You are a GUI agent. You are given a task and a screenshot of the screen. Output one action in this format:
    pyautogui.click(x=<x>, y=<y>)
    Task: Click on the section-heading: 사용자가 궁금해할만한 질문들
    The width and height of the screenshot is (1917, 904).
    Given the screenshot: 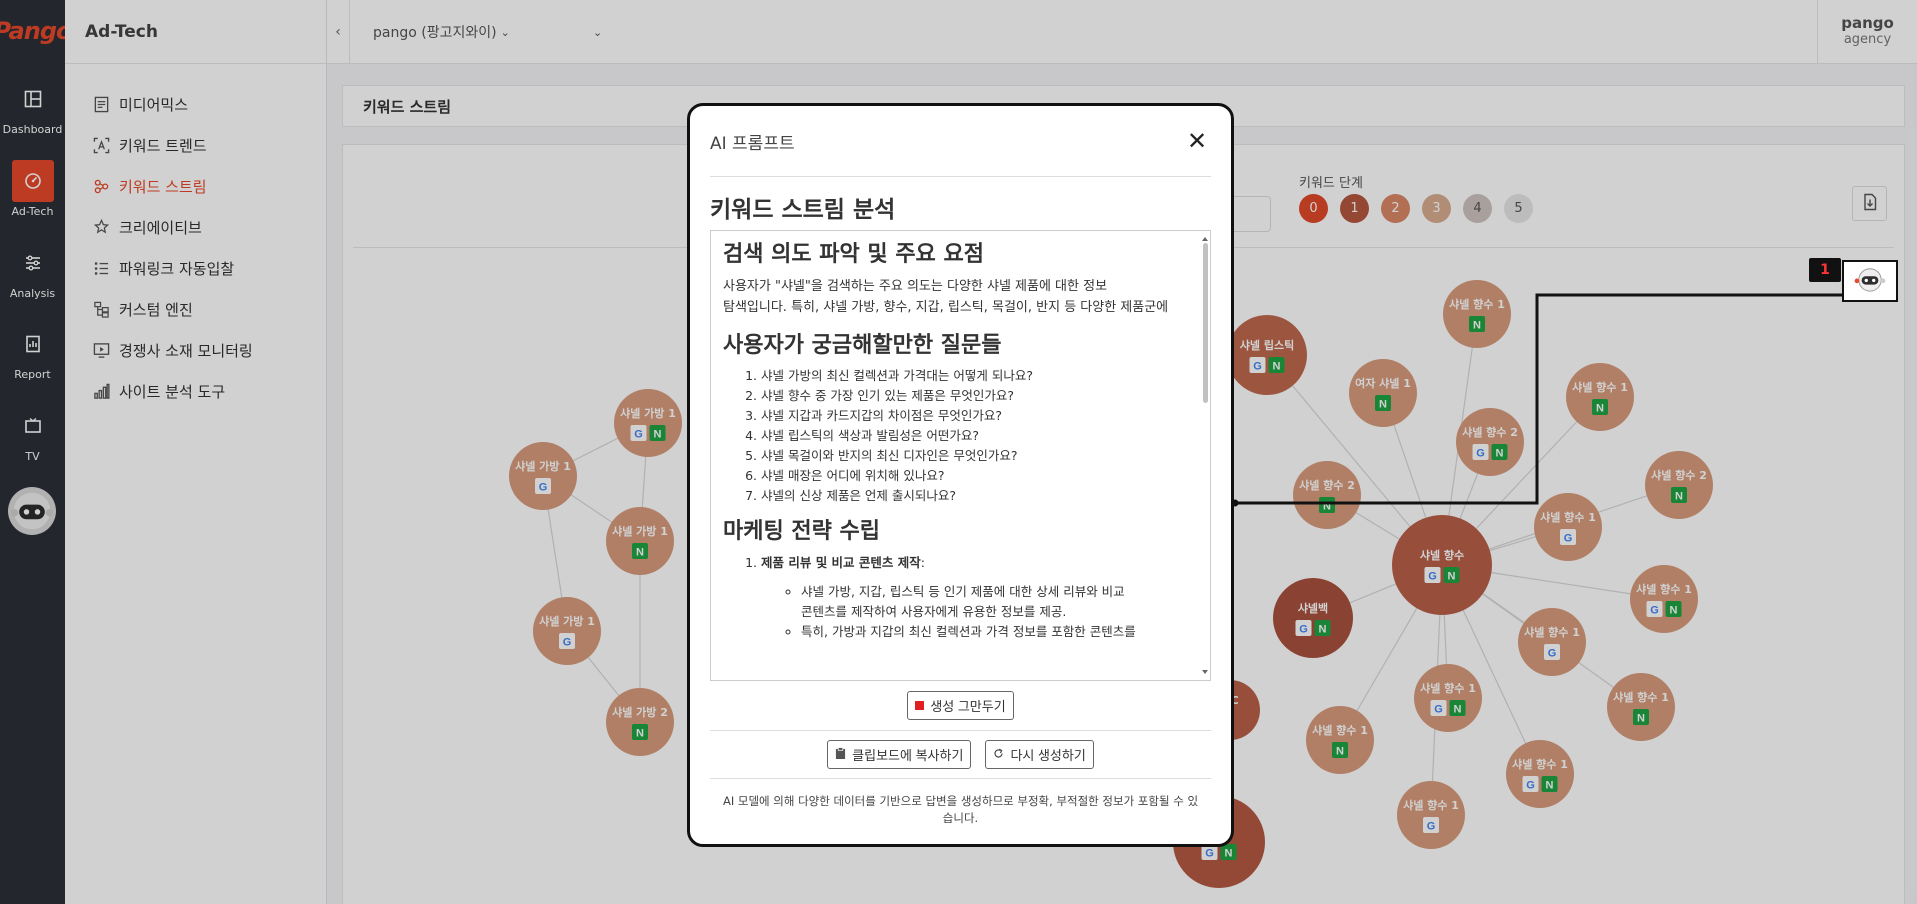 What is the action you would take?
    pyautogui.click(x=862, y=345)
    